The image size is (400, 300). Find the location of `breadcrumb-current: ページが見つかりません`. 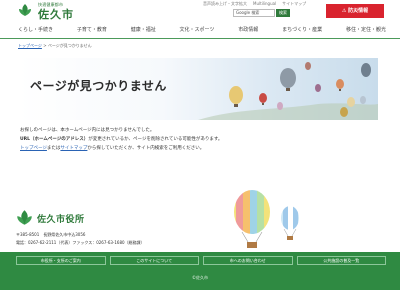

breadcrumb-current: ページが見つかりません is located at coordinates (69, 45).